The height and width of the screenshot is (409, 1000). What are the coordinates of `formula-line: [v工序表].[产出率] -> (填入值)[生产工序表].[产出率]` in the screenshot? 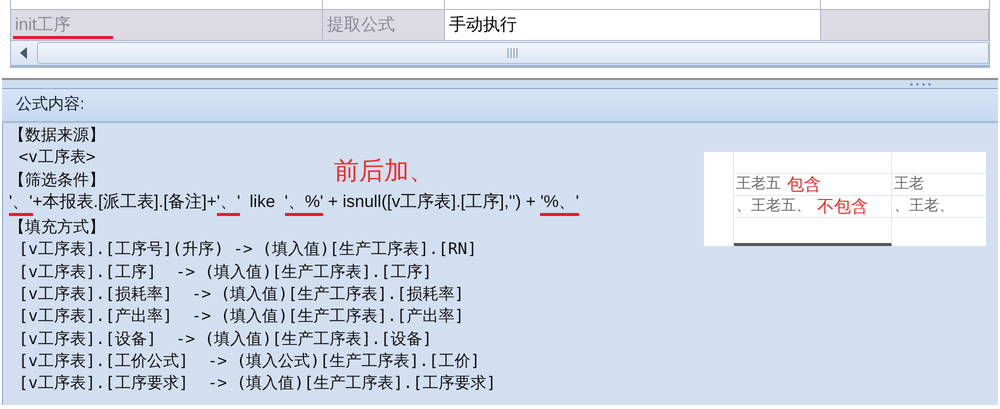 It's located at (241, 316).